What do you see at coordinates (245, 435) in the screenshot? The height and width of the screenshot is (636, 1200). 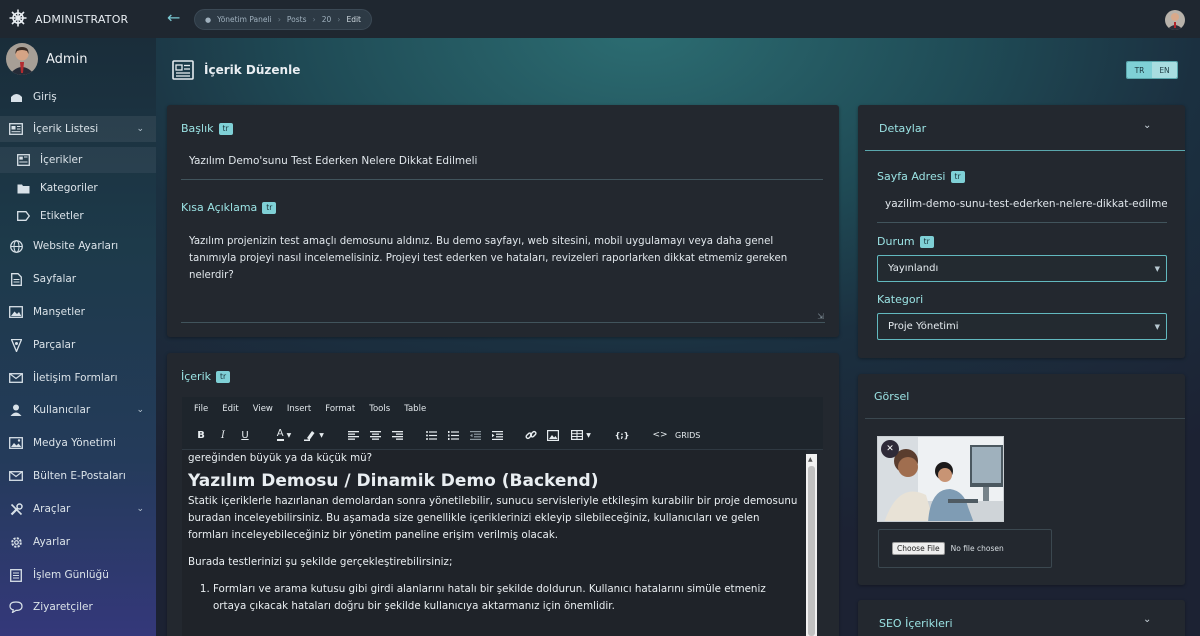 I see `underline-icon: U` at bounding box center [245, 435].